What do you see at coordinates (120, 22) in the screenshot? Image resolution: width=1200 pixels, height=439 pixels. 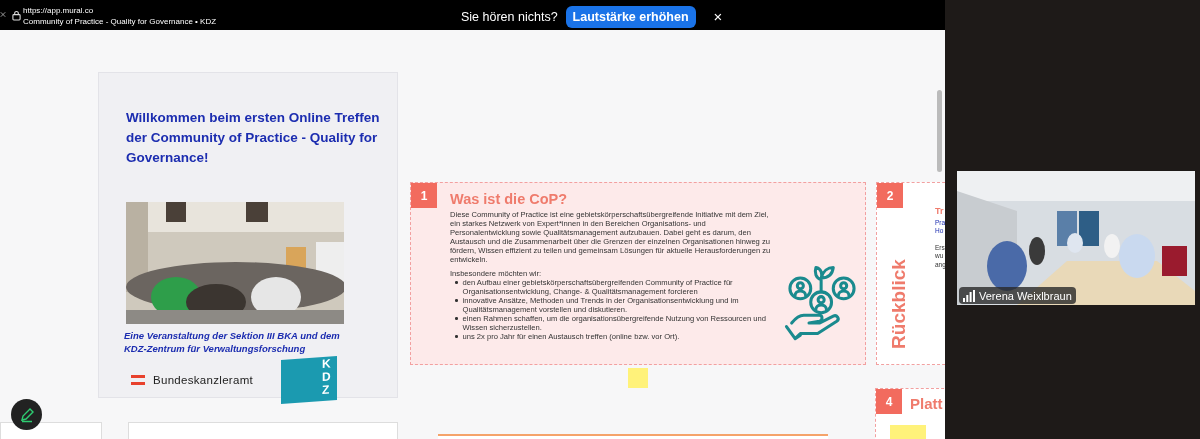 I see `page-title: Community of Practice - Quality for Governance • KDZ` at bounding box center [120, 22].